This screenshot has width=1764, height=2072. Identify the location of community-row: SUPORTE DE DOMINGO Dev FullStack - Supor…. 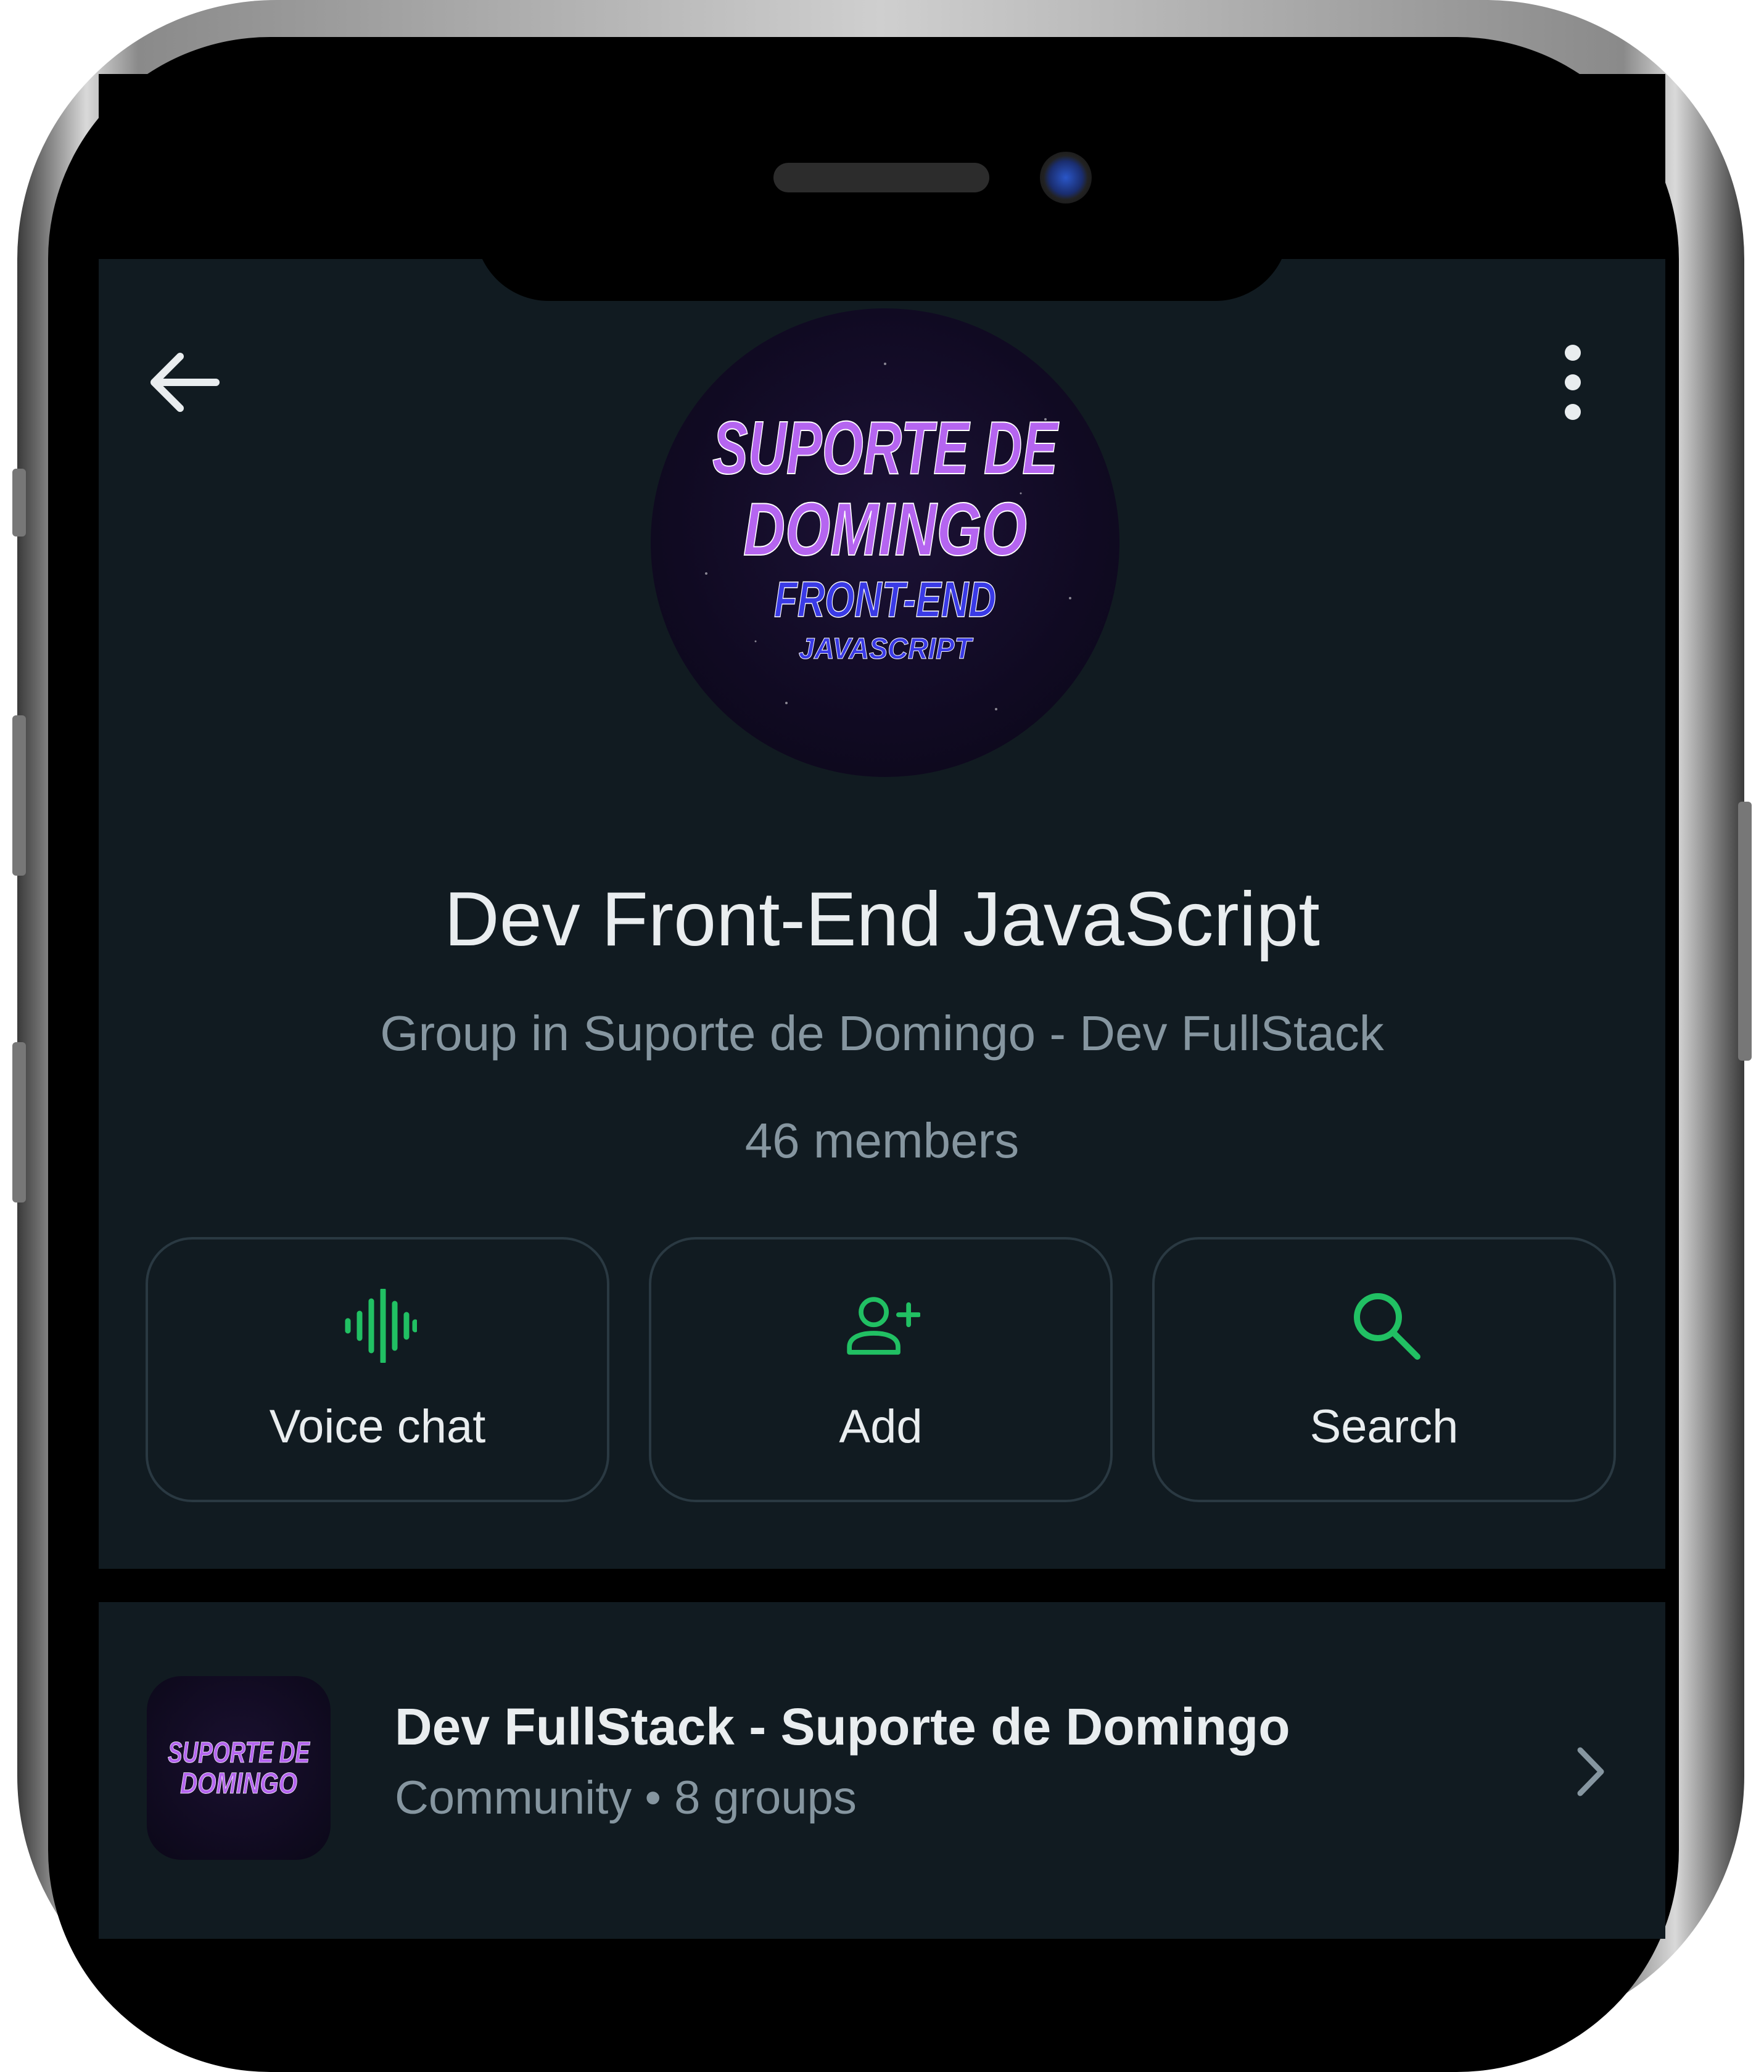
(882, 1732).